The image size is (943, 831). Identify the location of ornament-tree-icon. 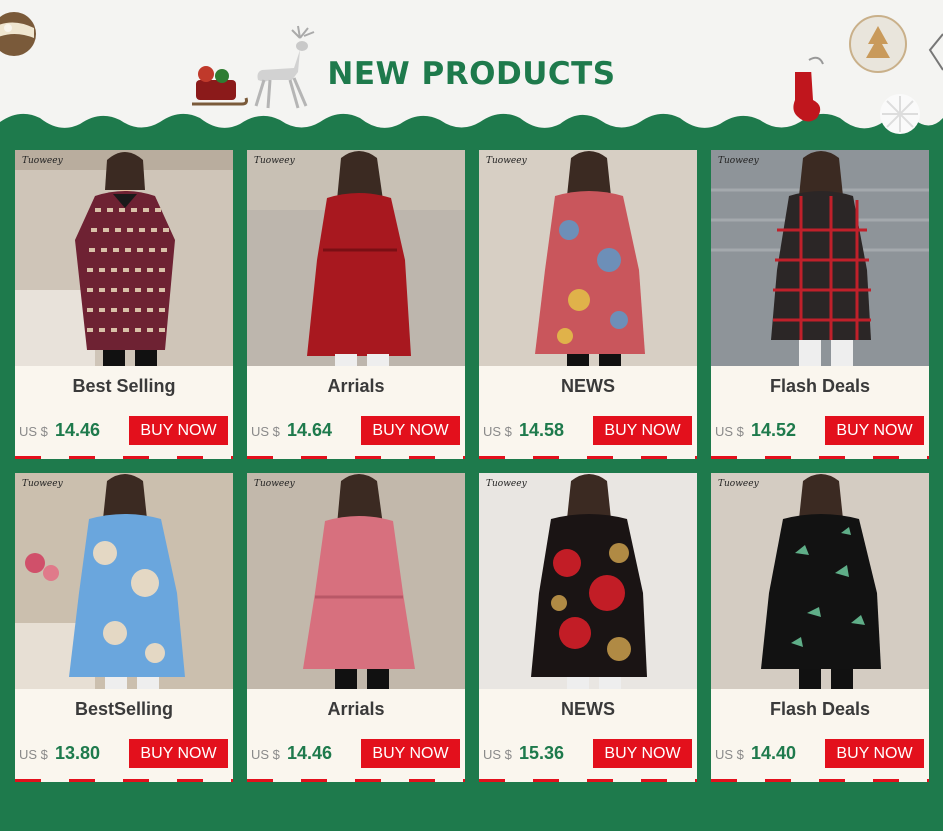
(878, 44).